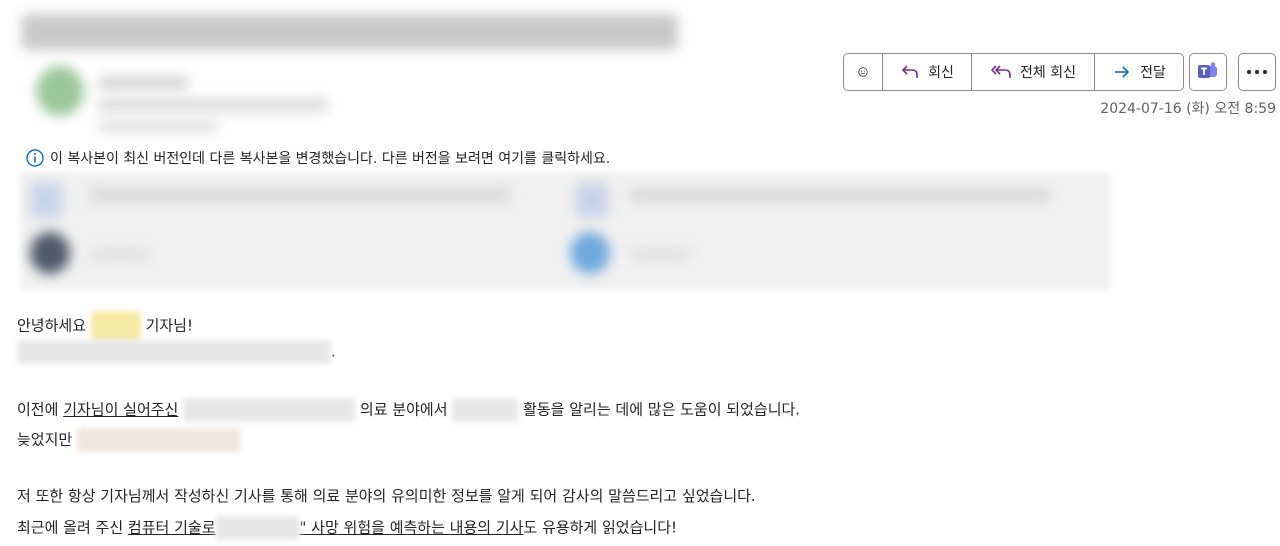 The width and height of the screenshot is (1280, 546). What do you see at coordinates (333, 351) in the screenshot?
I see `intro-end: .` at bounding box center [333, 351].